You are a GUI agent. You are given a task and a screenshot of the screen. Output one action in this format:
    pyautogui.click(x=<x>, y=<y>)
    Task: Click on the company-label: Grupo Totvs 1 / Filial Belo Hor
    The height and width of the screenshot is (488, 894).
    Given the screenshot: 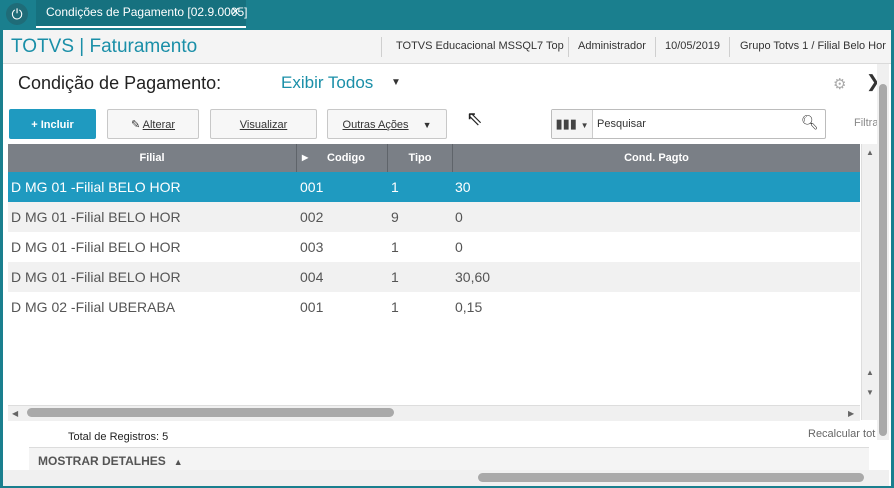 What is the action you would take?
    pyautogui.click(x=813, y=46)
    